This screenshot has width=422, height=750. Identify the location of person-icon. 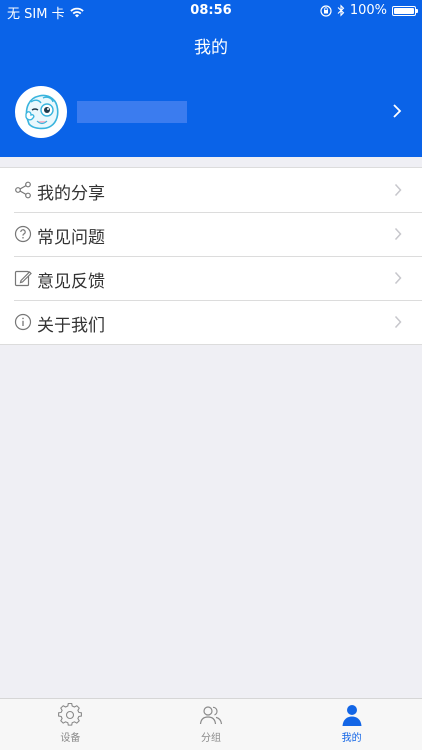
(352, 715).